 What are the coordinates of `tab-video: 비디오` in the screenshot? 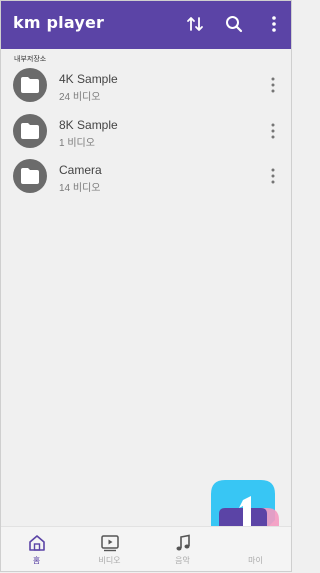 It's located at (109, 550).